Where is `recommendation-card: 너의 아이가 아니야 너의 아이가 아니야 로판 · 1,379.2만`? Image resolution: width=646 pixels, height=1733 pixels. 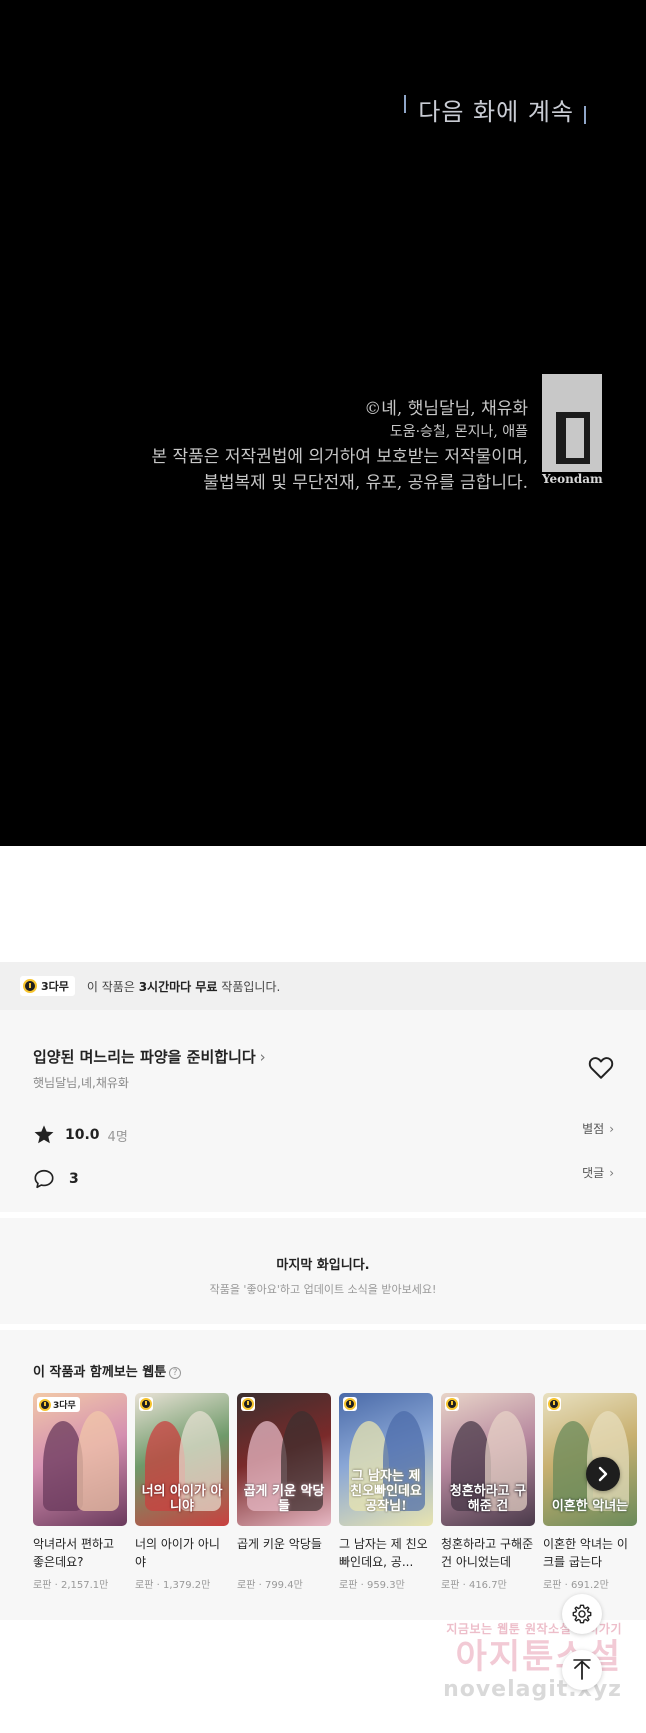 recommendation-card: 너의 아이가 아니야 너의 아이가 아니야 로판 · 1,379.2만 is located at coordinates (182, 1492).